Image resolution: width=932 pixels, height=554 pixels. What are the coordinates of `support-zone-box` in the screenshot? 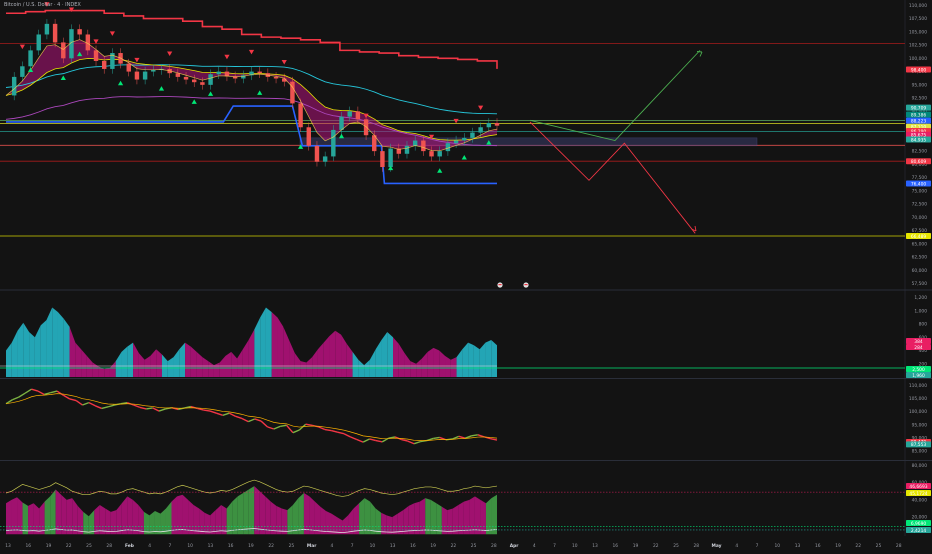 It's located at (528, 142).